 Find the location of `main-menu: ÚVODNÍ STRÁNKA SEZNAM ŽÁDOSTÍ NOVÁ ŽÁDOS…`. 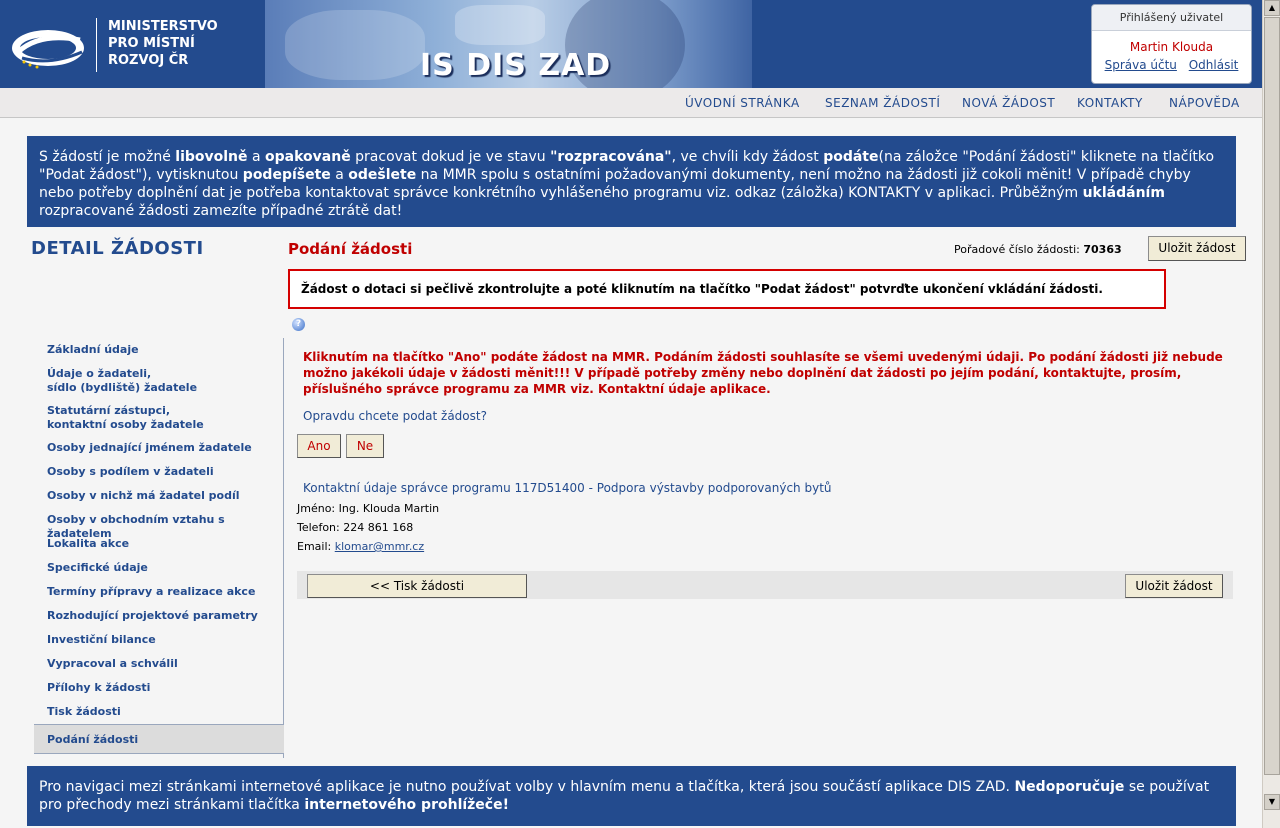

main-menu: ÚVODNÍ STRÁNKA SEZNAM ŽÁDOSTÍ NOVÁ ŽÁDOS… is located at coordinates (631, 103).